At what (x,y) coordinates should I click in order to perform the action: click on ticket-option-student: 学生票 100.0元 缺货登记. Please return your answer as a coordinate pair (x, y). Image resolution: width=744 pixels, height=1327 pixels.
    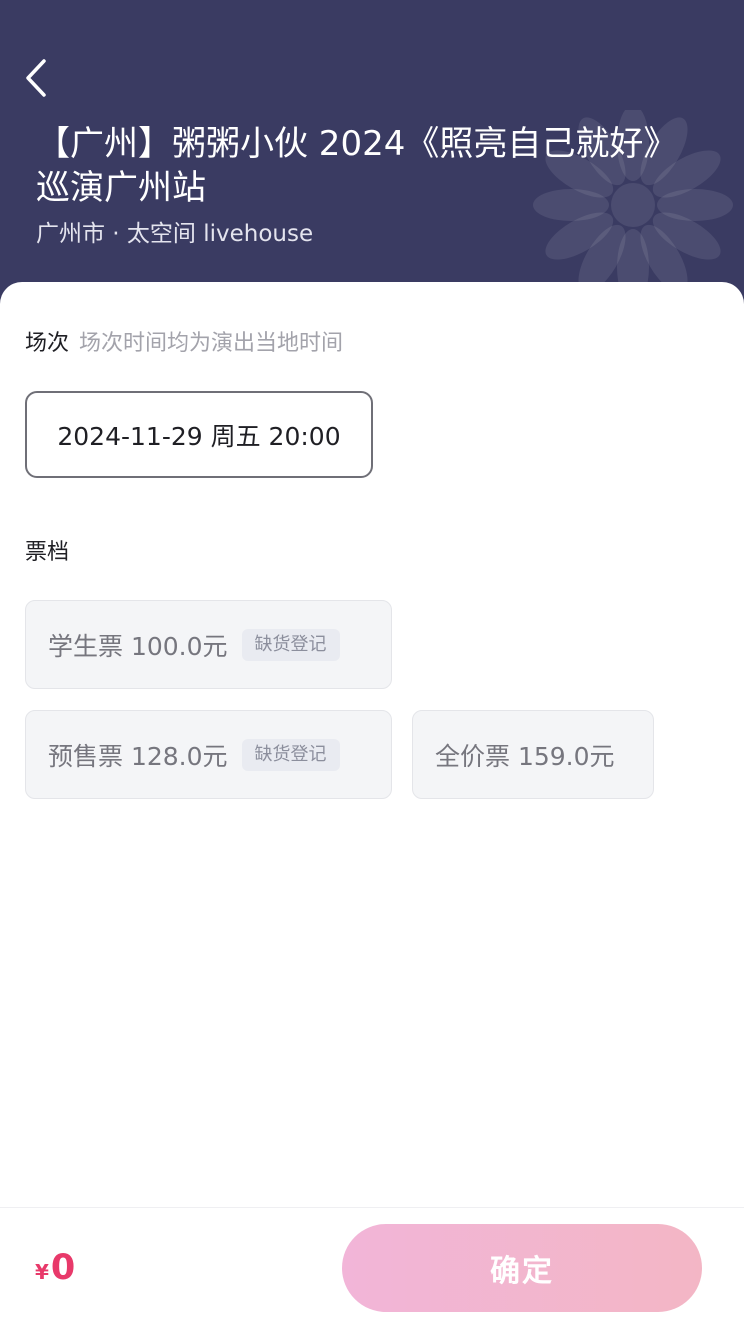
    Looking at the image, I should click on (208, 644).